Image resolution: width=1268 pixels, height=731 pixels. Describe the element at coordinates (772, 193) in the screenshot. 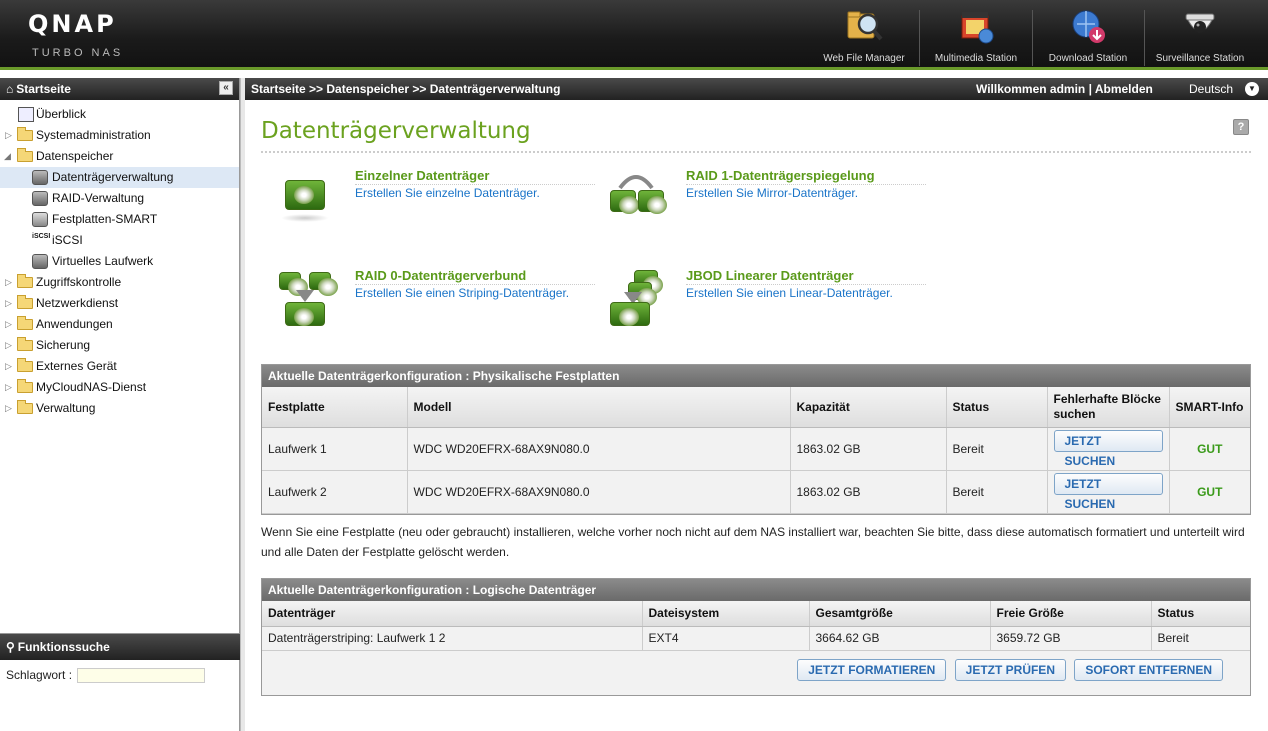

I see `option-subtitle: Erstellen Sie Mirror-Datenträger.` at that location.